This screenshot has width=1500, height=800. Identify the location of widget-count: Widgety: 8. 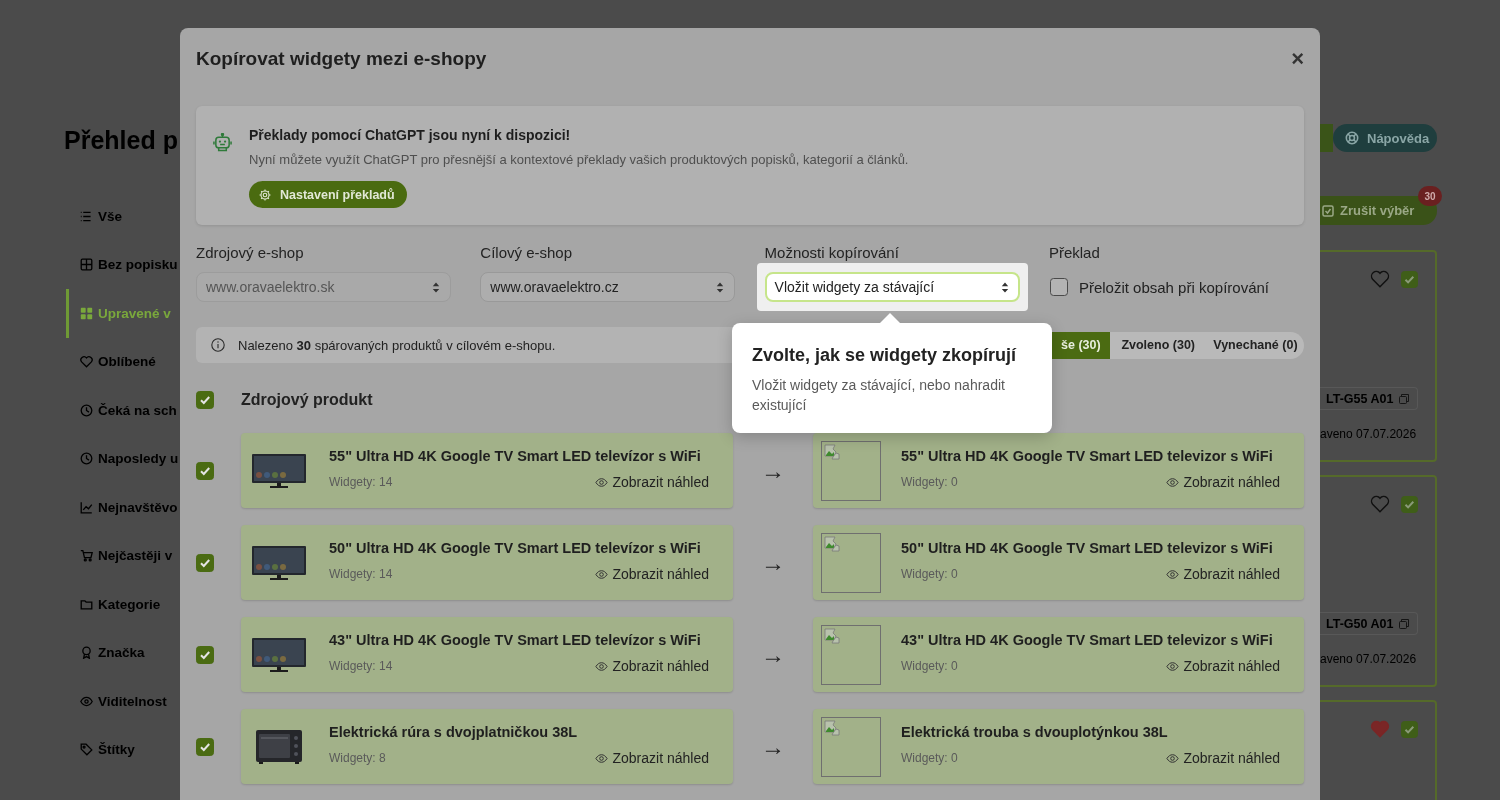
(357, 758).